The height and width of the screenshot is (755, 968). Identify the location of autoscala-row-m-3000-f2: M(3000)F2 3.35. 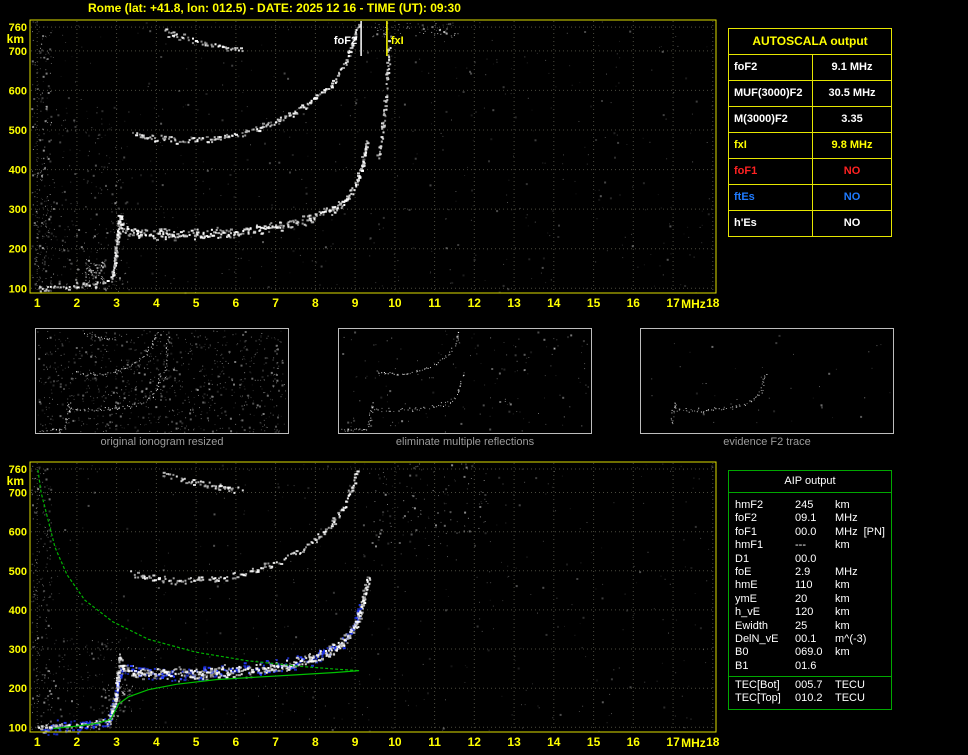
(810, 120).